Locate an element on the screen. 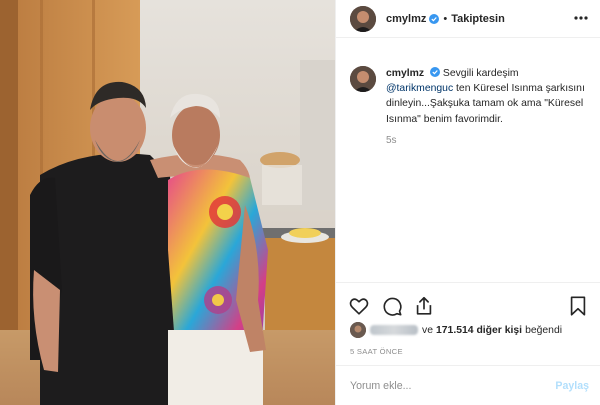 The image size is (600, 405). author-avatar is located at coordinates (363, 18).